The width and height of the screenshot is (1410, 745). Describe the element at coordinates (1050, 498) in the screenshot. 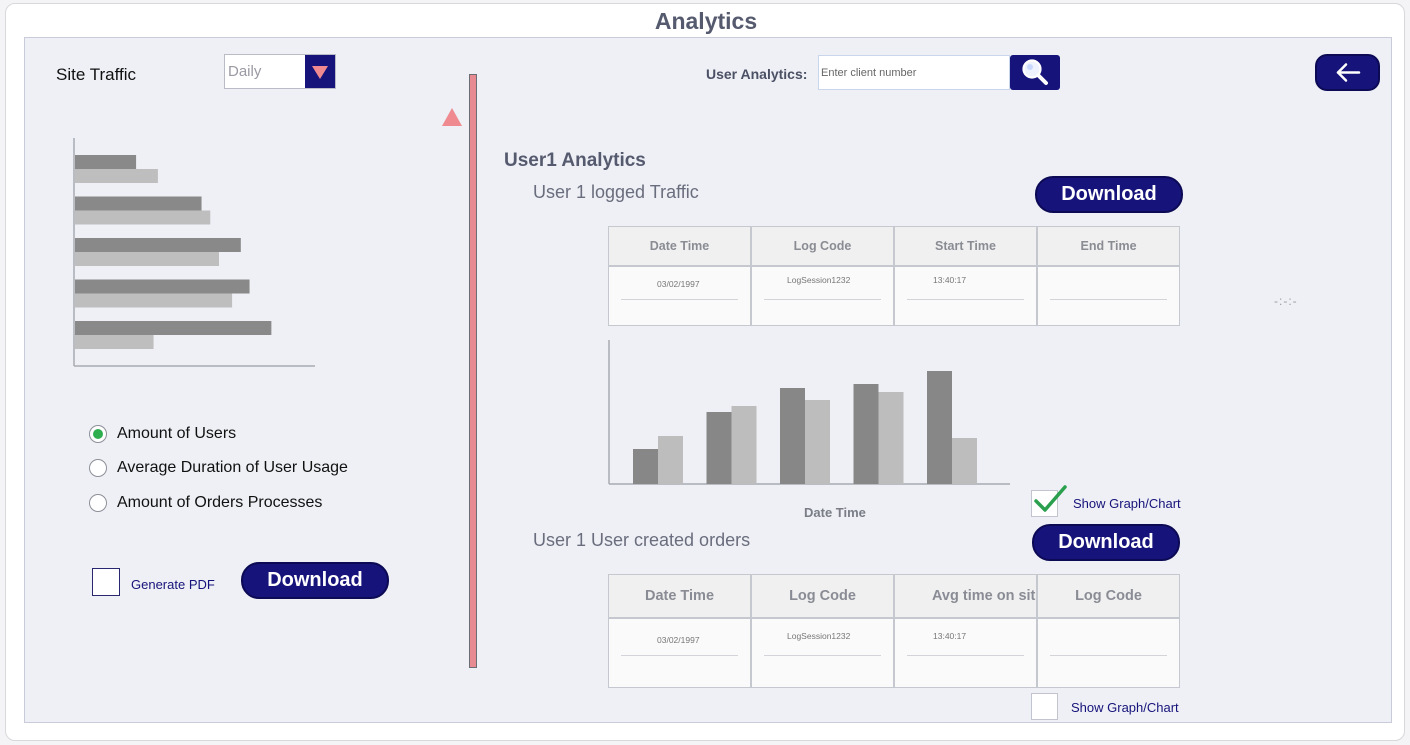

I see `checkmark-icon` at that location.